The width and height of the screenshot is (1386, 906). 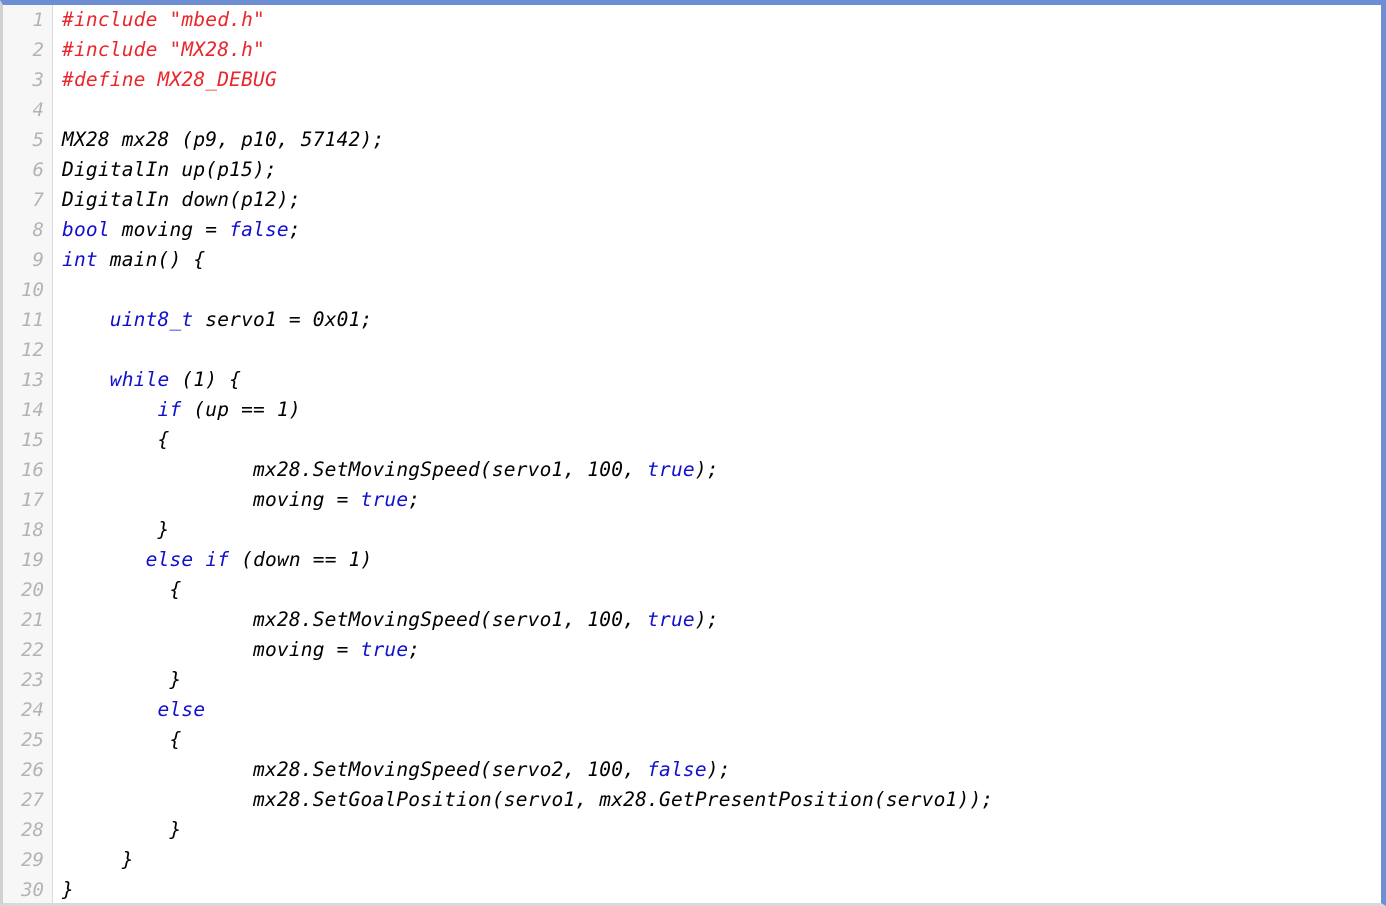 I want to click on code-line: 1 #include "mbed.h", so click(x=692, y=20).